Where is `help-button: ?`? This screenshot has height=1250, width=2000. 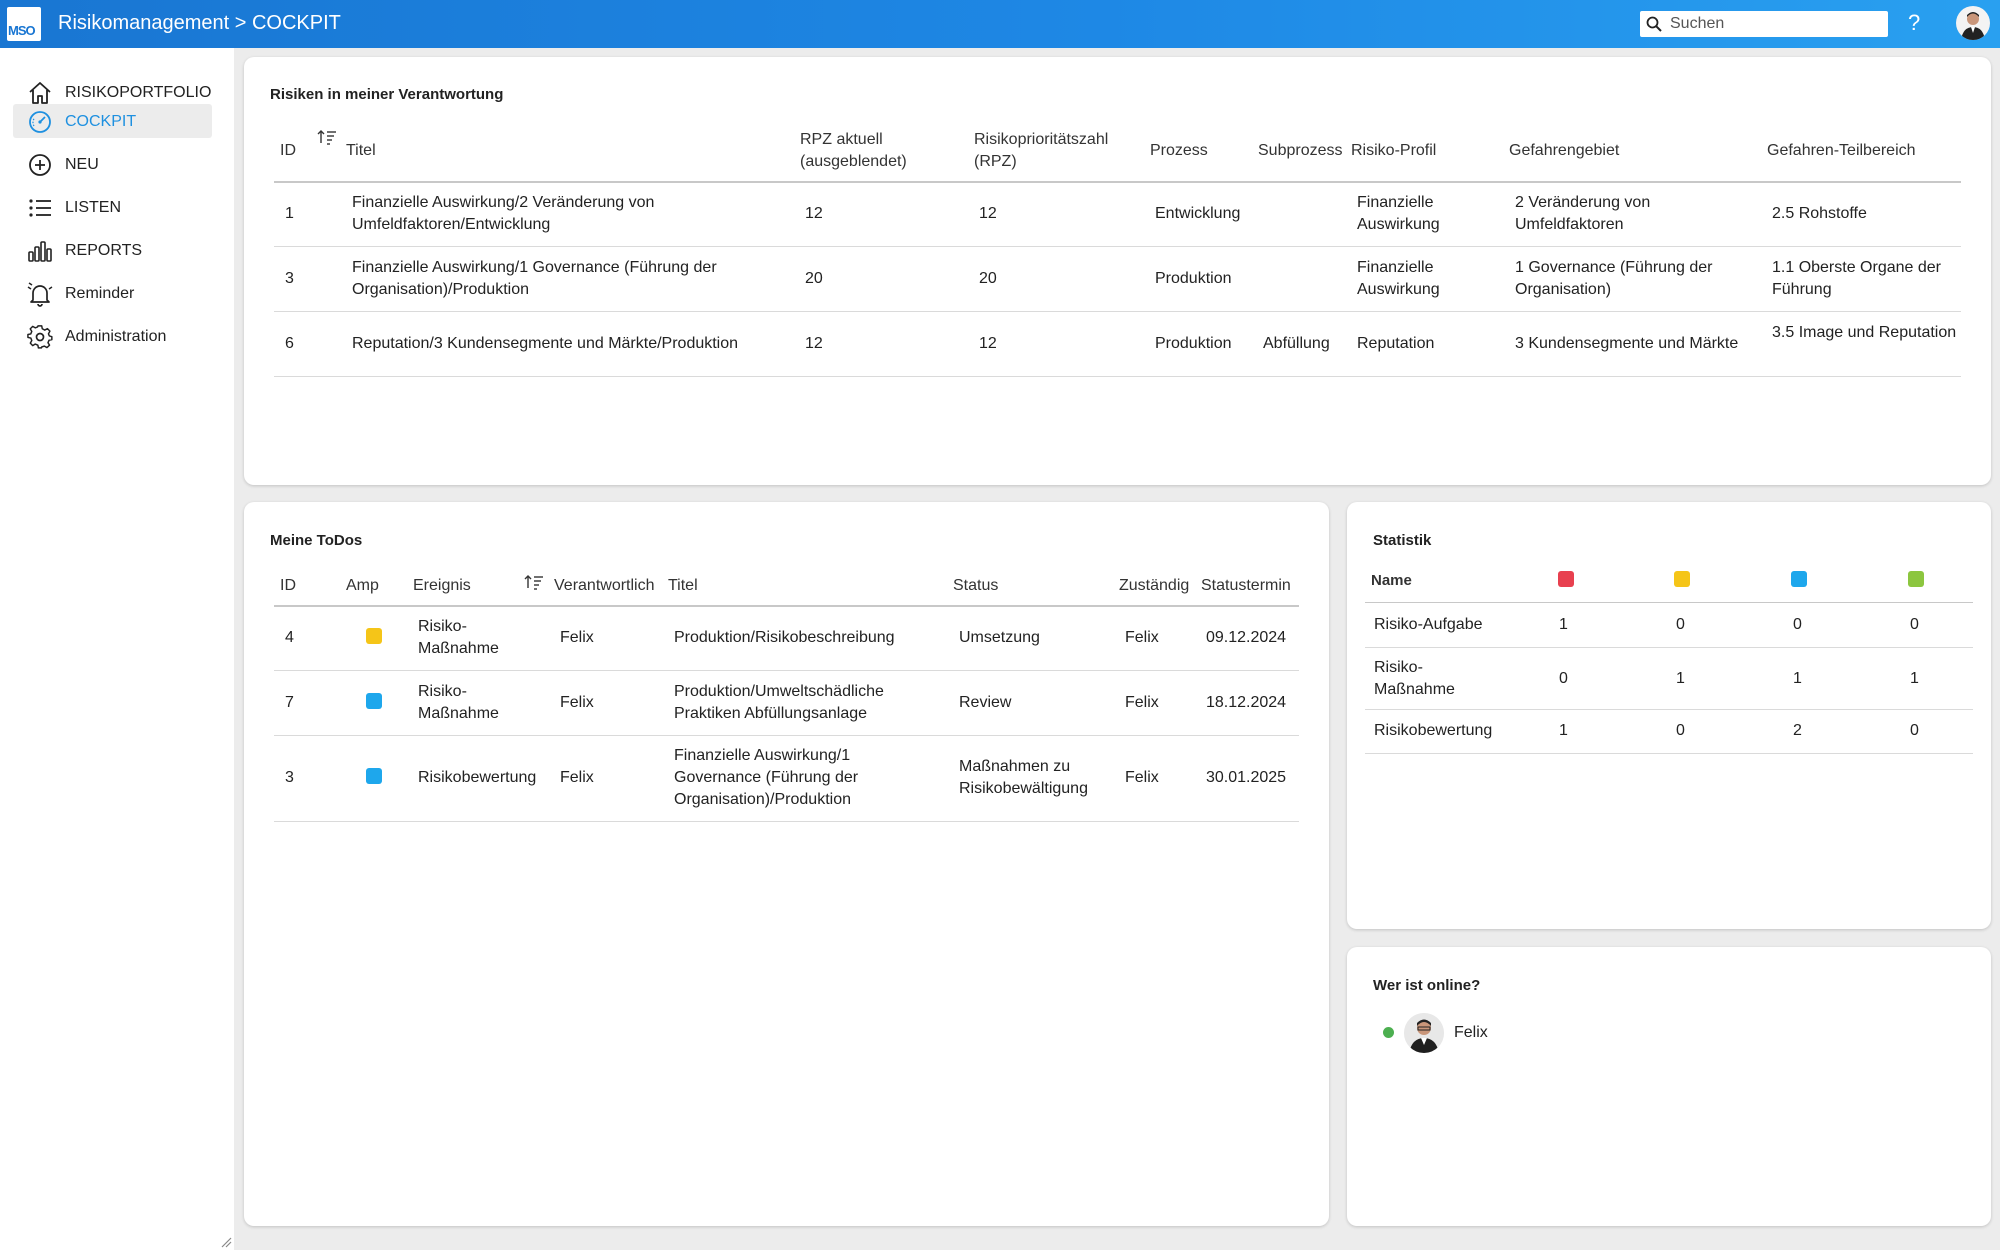 help-button: ? is located at coordinates (1914, 23).